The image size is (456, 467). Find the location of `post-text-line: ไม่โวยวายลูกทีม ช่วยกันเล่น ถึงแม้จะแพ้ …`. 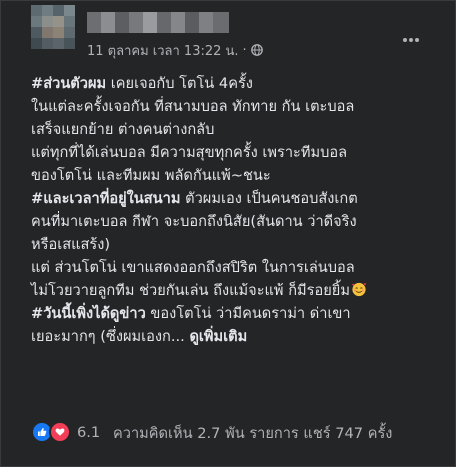

post-text-line: ไม่โวยวายลูกทีม ช่วยกันเล่น ถึงแม้จะแพ้ … is located at coordinates (241, 290).